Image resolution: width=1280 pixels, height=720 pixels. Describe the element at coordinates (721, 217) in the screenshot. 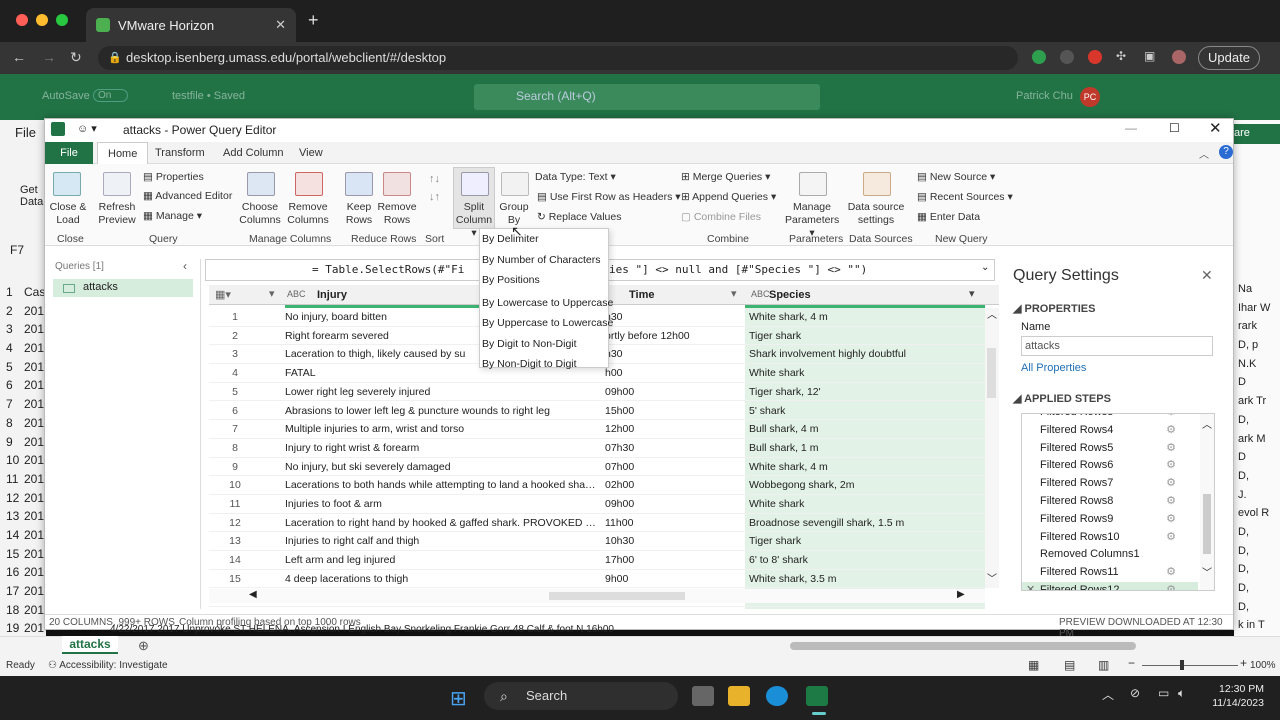

I see `combine-files-button: ▢ Combine Files` at that location.